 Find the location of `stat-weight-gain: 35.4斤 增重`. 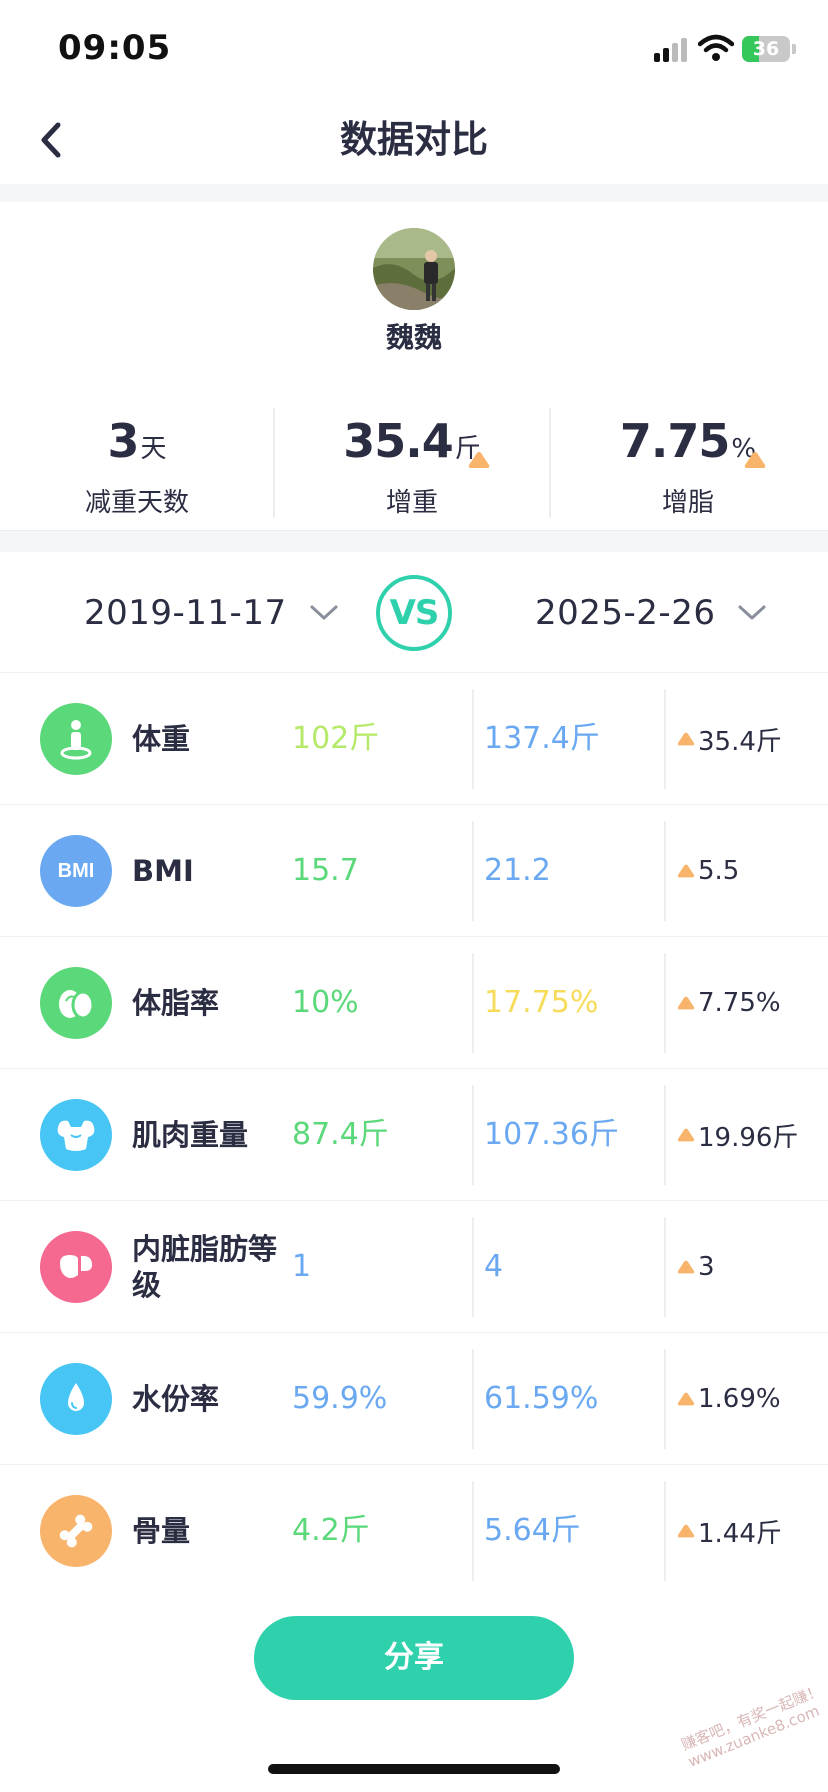

stat-weight-gain: 35.4斤 增重 is located at coordinates (412, 464).